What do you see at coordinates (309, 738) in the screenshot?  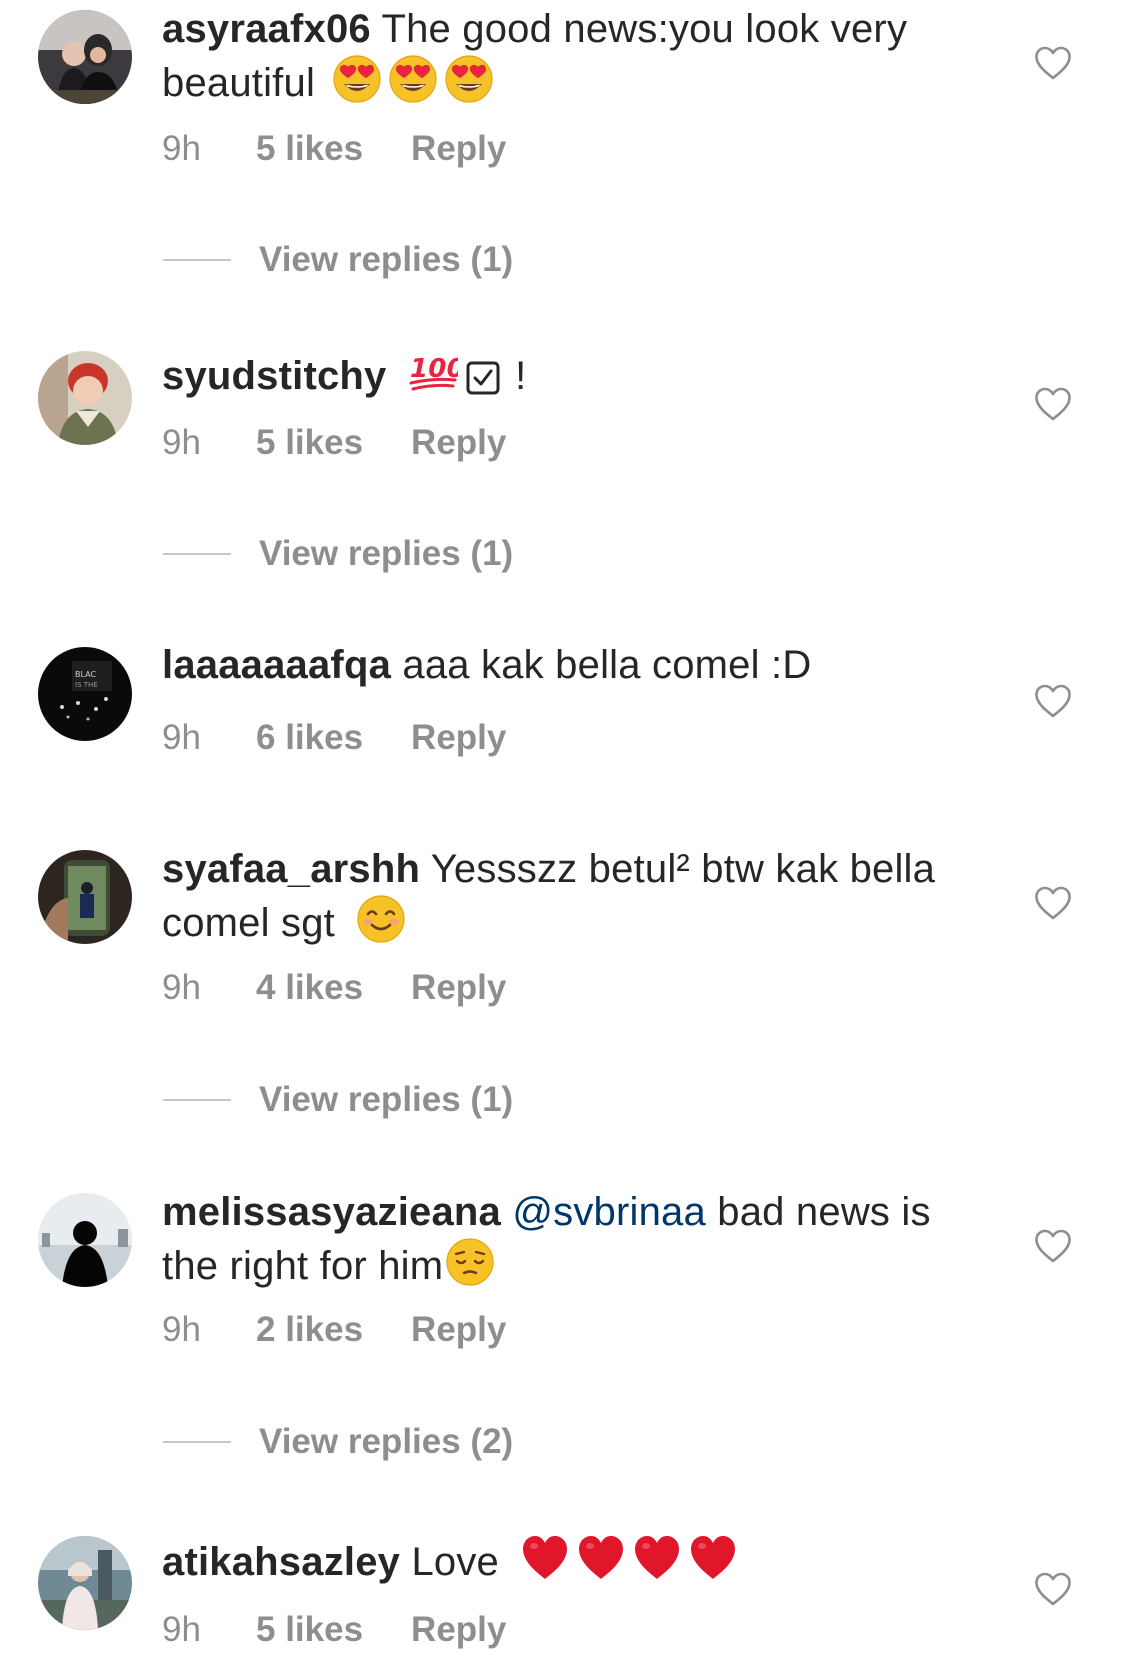 I see `comment-likes: 6 likes` at bounding box center [309, 738].